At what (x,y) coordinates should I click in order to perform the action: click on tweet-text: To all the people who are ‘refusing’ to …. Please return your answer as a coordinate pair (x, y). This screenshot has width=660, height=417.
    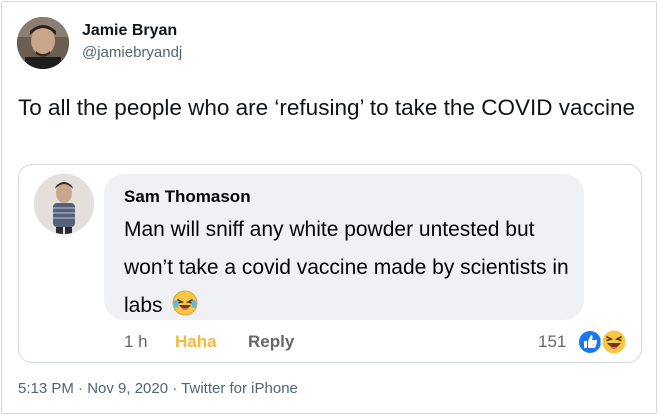
    Looking at the image, I should click on (327, 107).